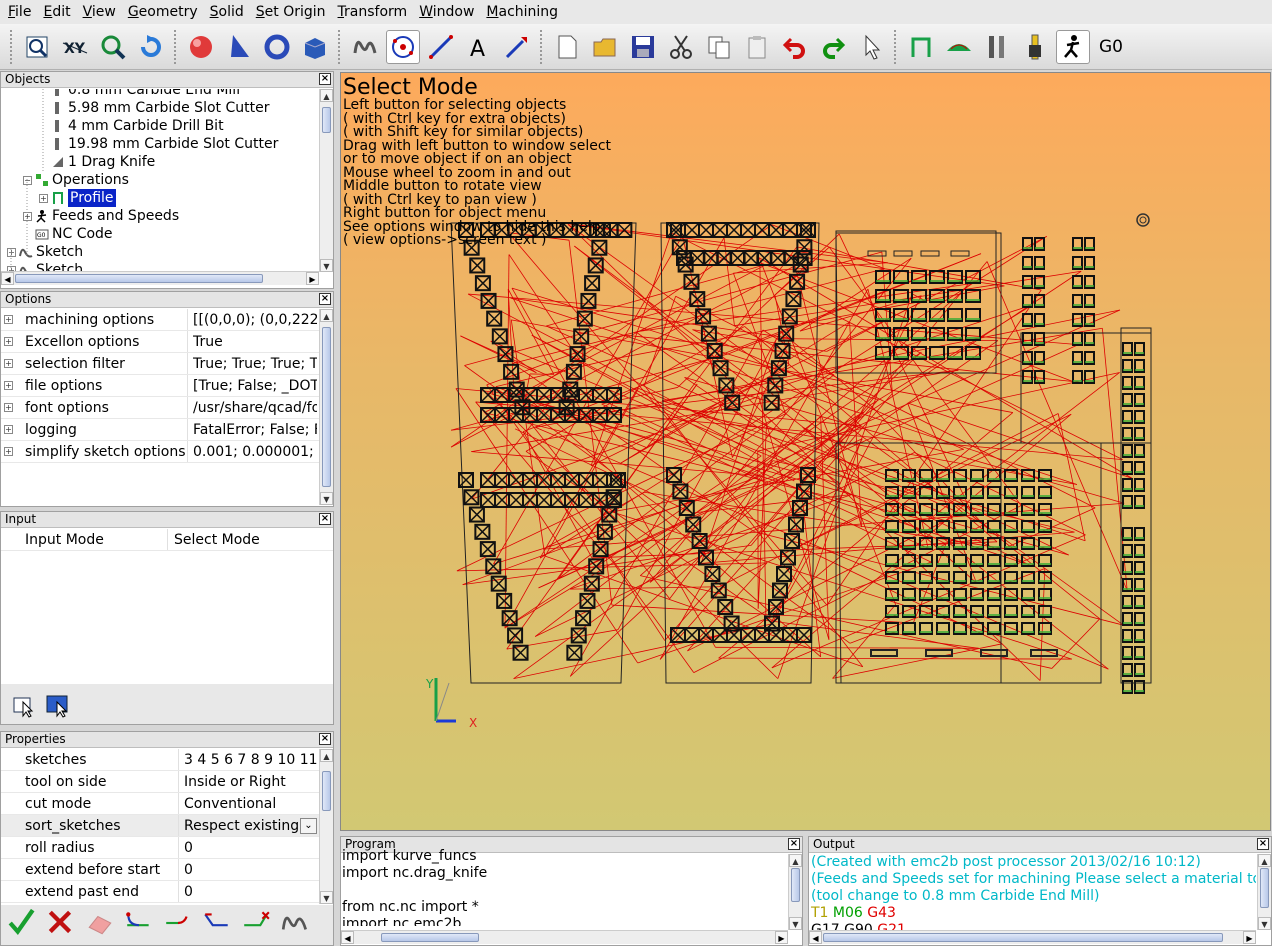 The image size is (1272, 946). What do you see at coordinates (757, 47) in the screenshot?
I see `paste-button` at bounding box center [757, 47].